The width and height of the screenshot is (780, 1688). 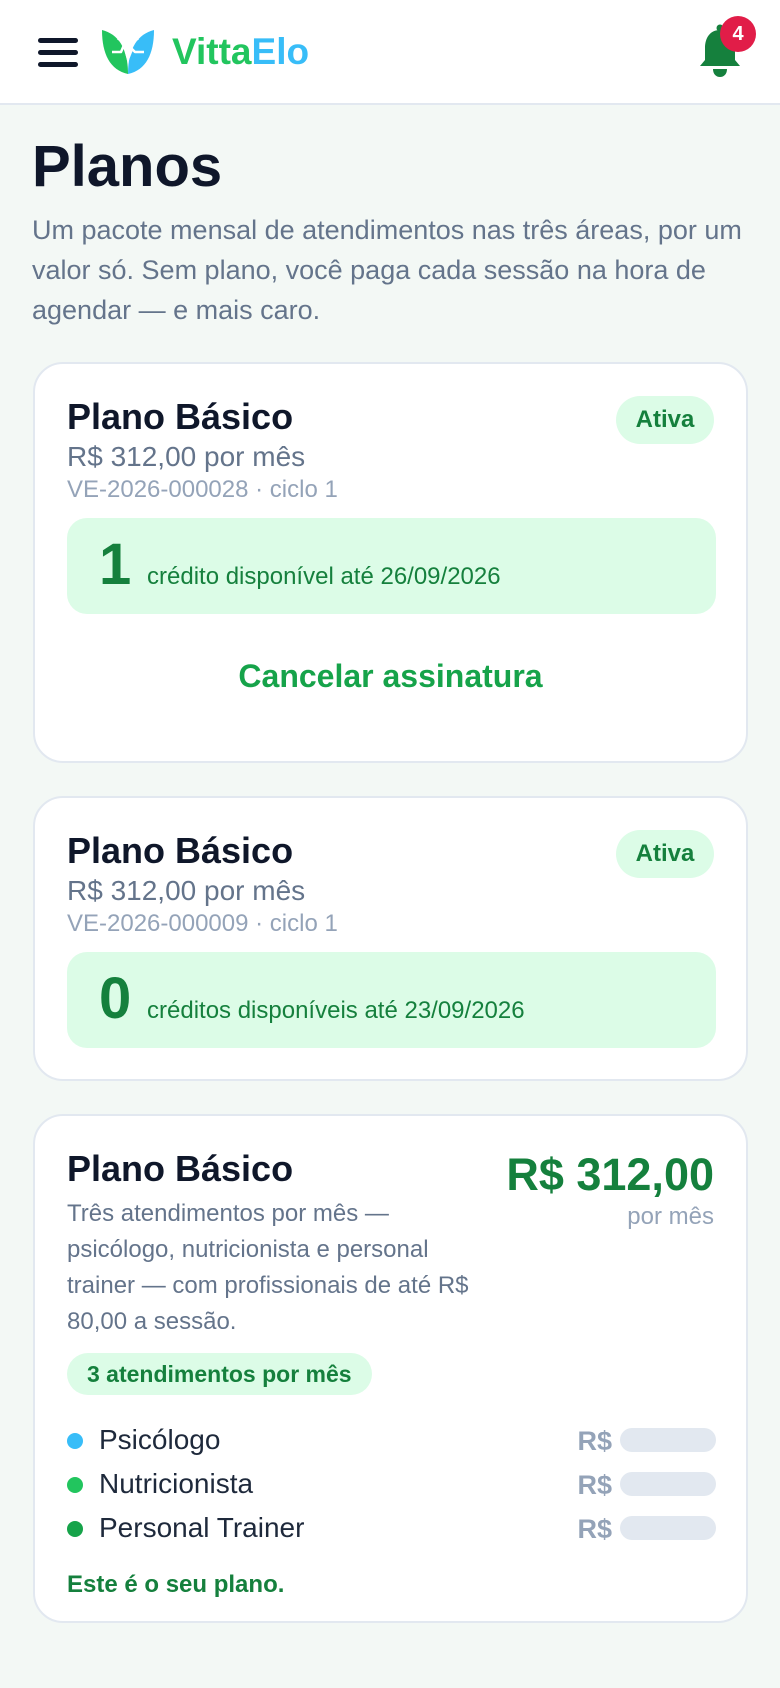 I want to click on current-plan-note: Este é o seu plano., so click(x=176, y=1584).